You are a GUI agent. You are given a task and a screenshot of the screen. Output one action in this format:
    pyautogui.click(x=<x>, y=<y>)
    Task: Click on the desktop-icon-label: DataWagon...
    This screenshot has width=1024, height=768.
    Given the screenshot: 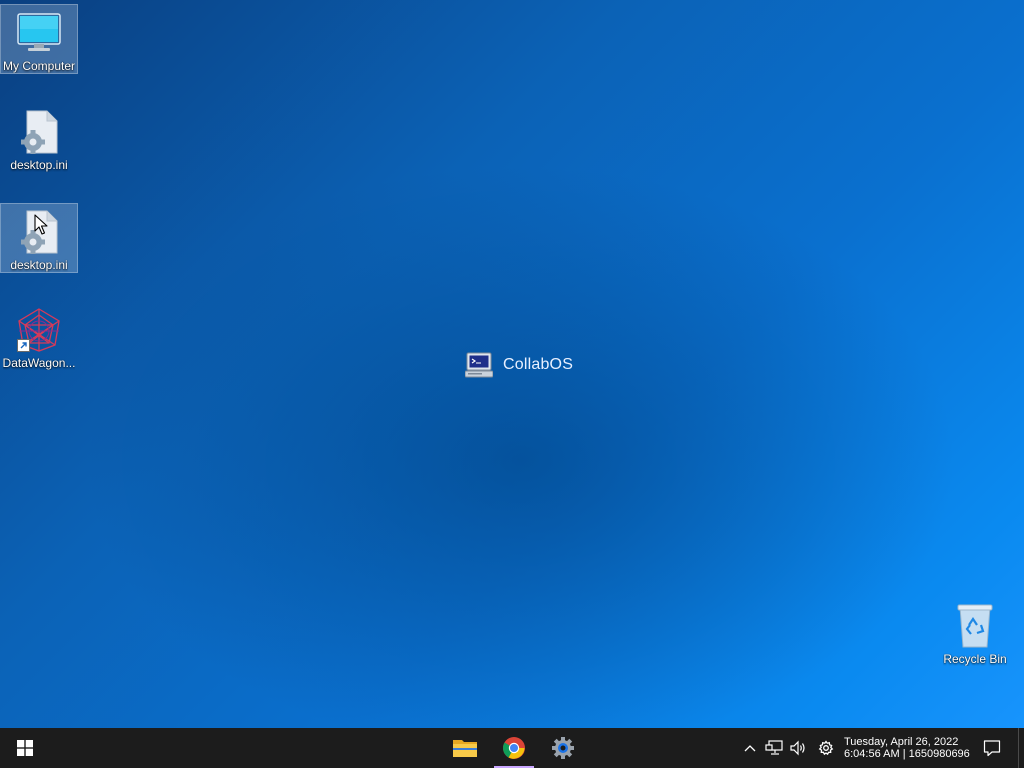 What is the action you would take?
    pyautogui.click(x=39, y=363)
    